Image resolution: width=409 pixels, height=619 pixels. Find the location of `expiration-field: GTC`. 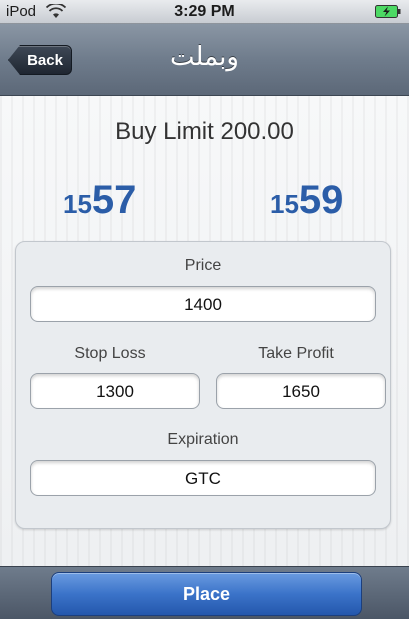

expiration-field: GTC is located at coordinates (203, 478).